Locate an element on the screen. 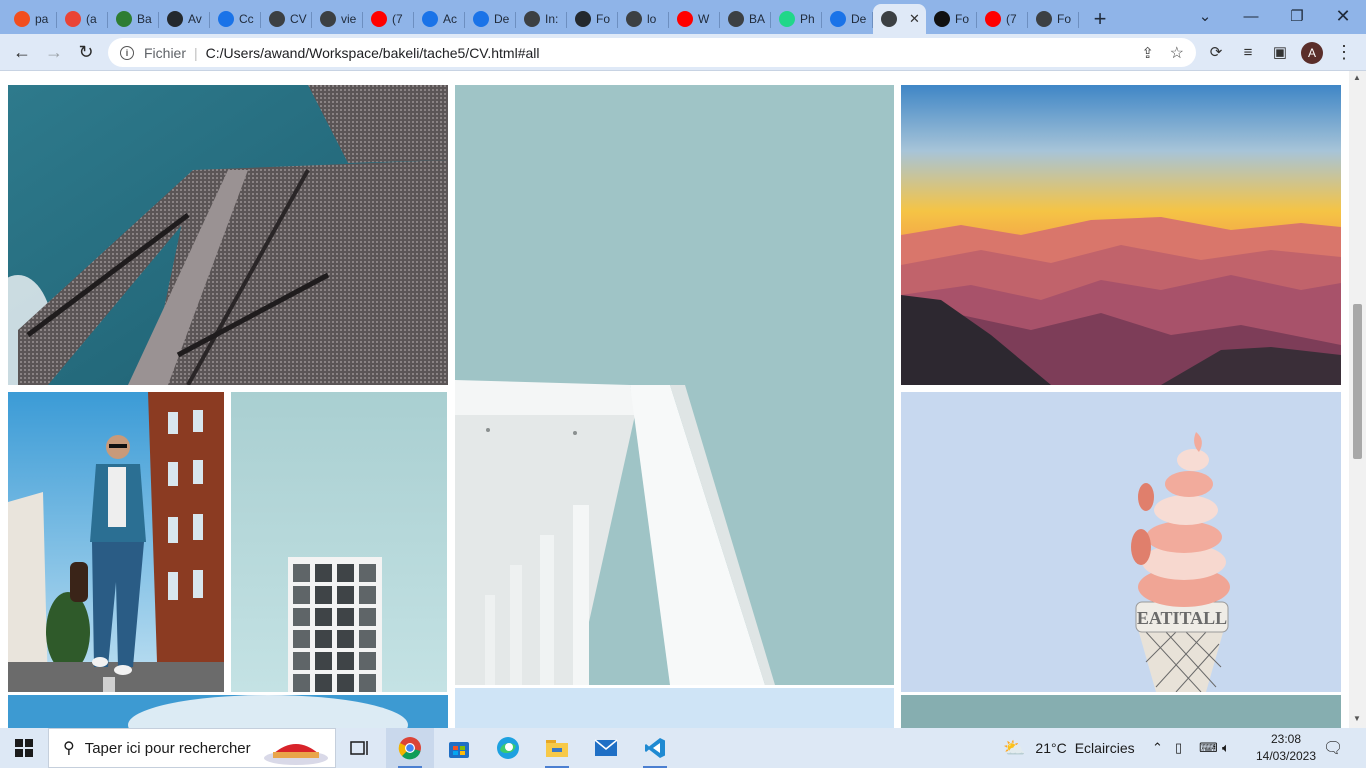  photo-blue-partial is located at coordinates (674, 708).